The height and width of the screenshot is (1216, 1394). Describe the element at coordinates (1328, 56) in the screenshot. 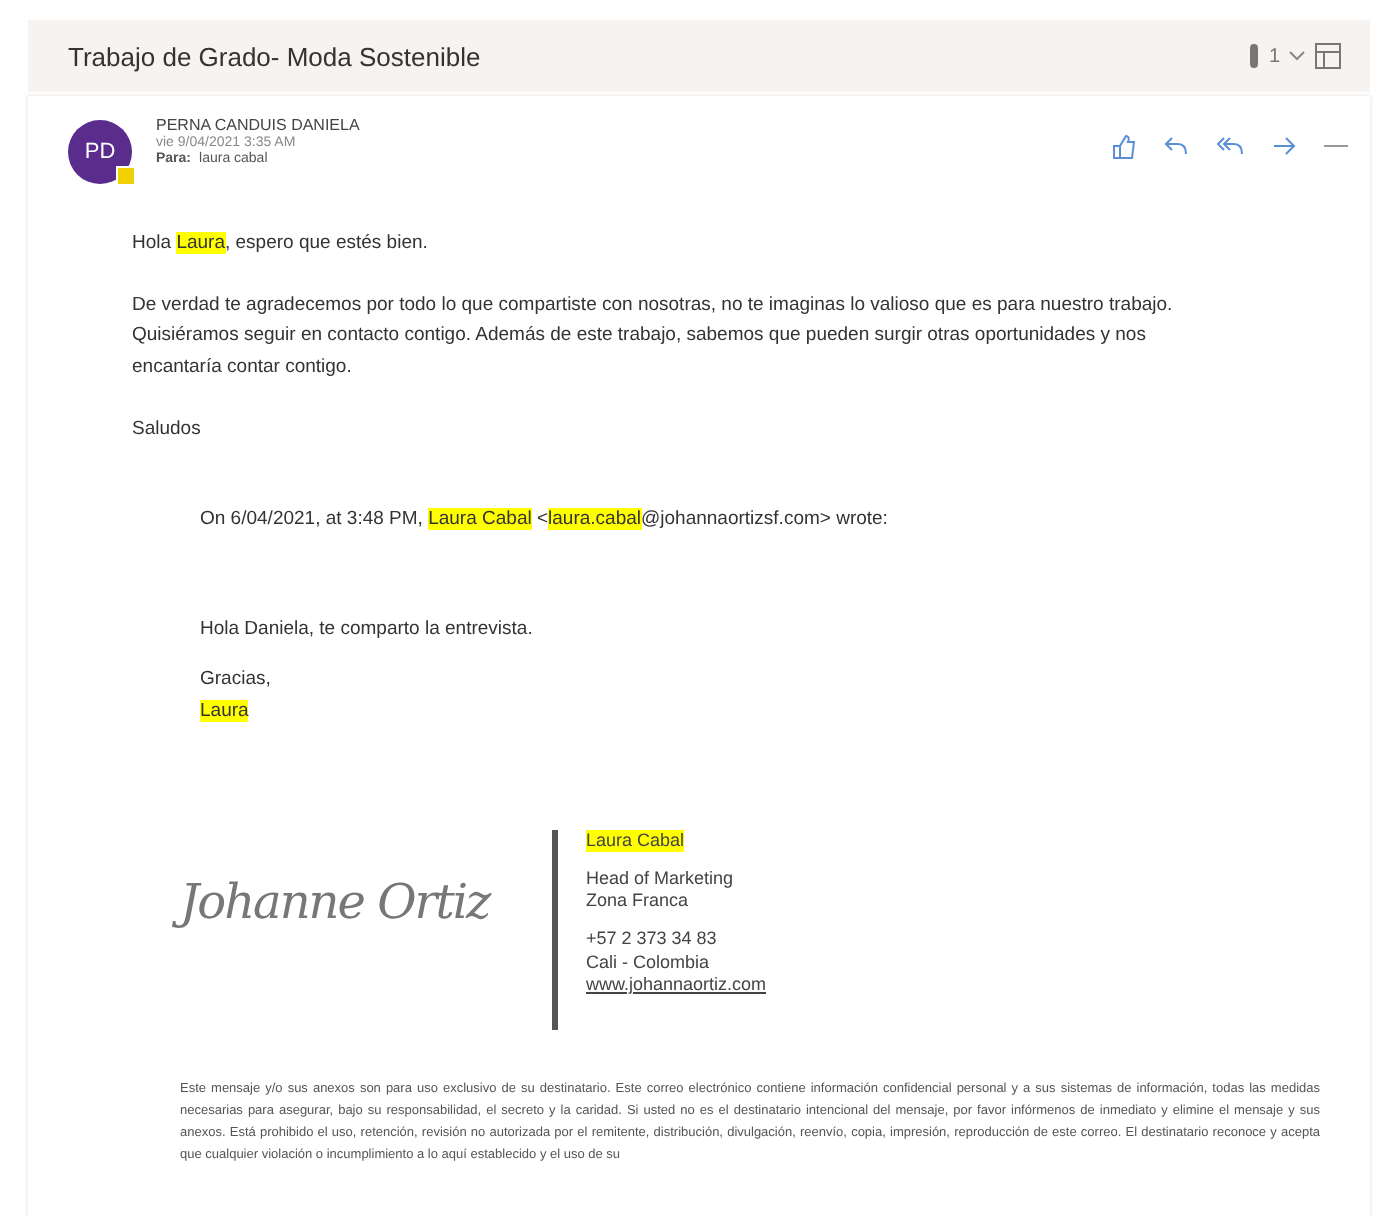

I see `window-icon` at that location.